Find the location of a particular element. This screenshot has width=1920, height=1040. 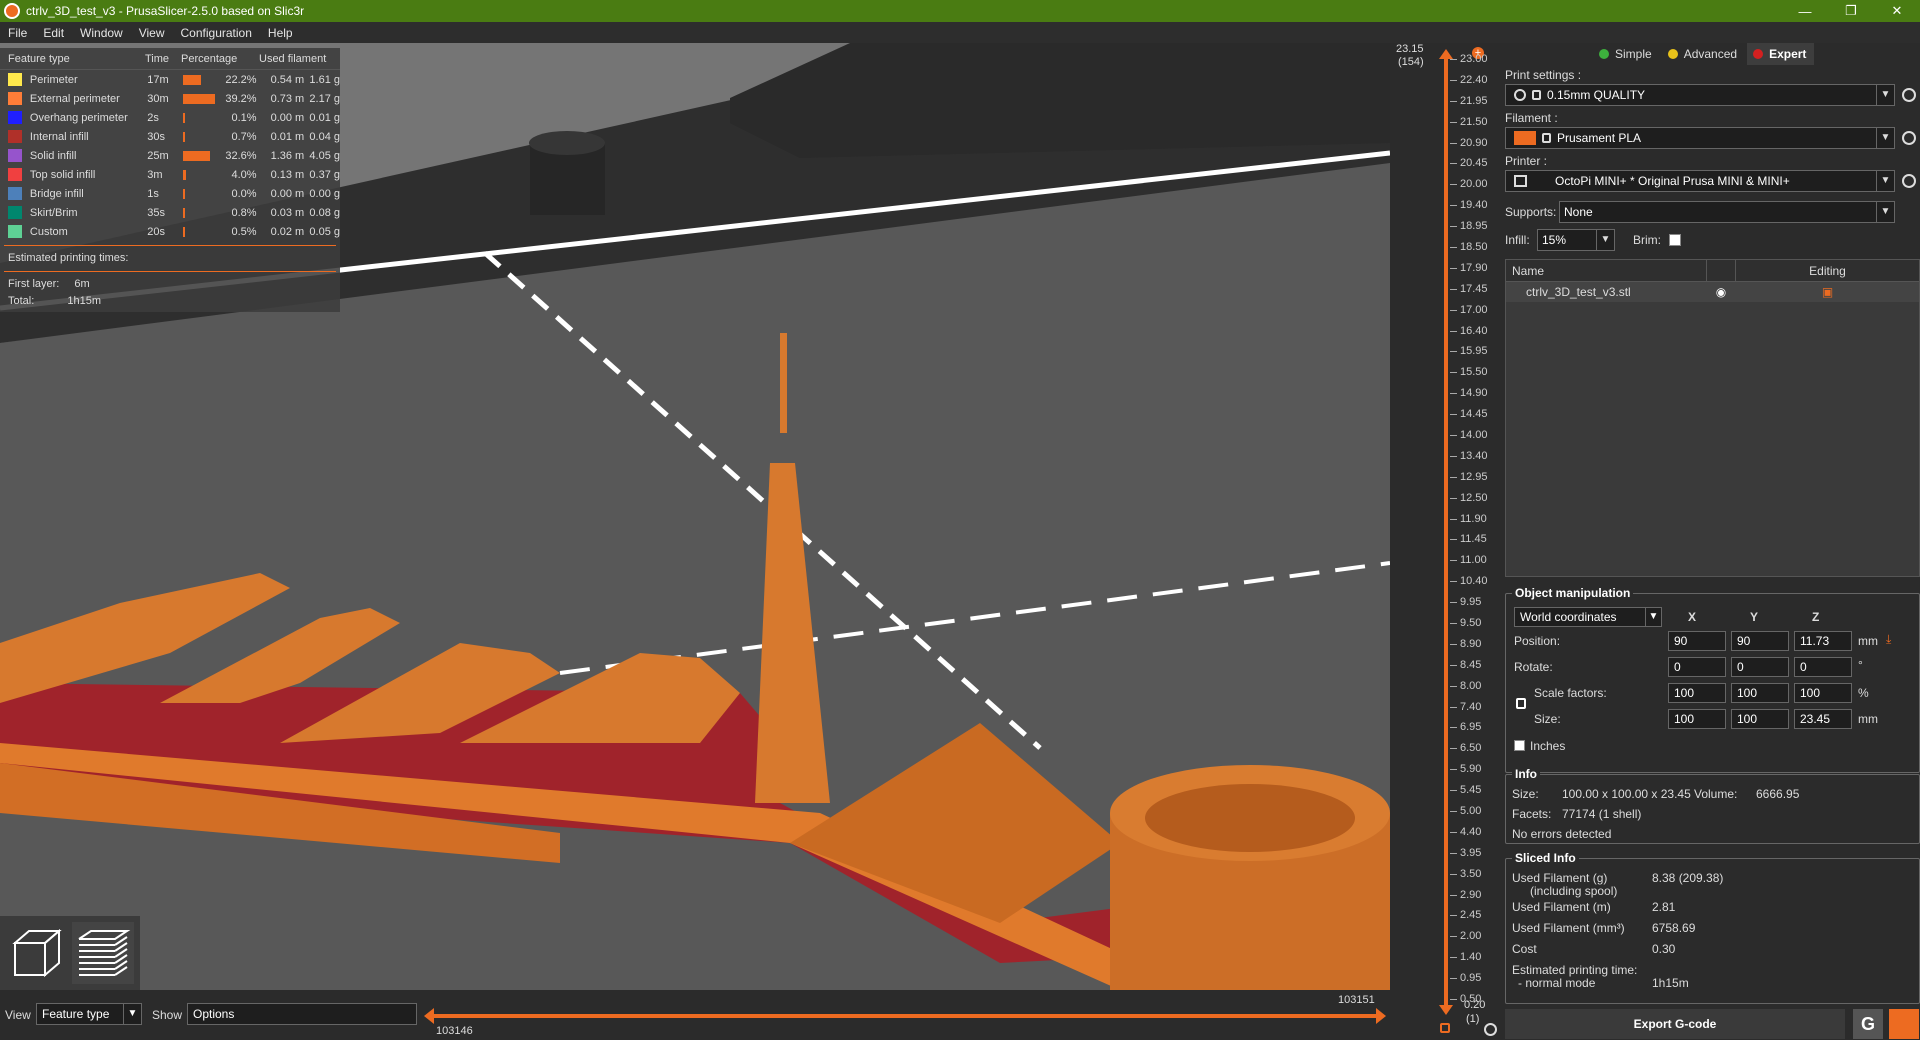

legend-time: 35s is located at coordinates (156, 212).